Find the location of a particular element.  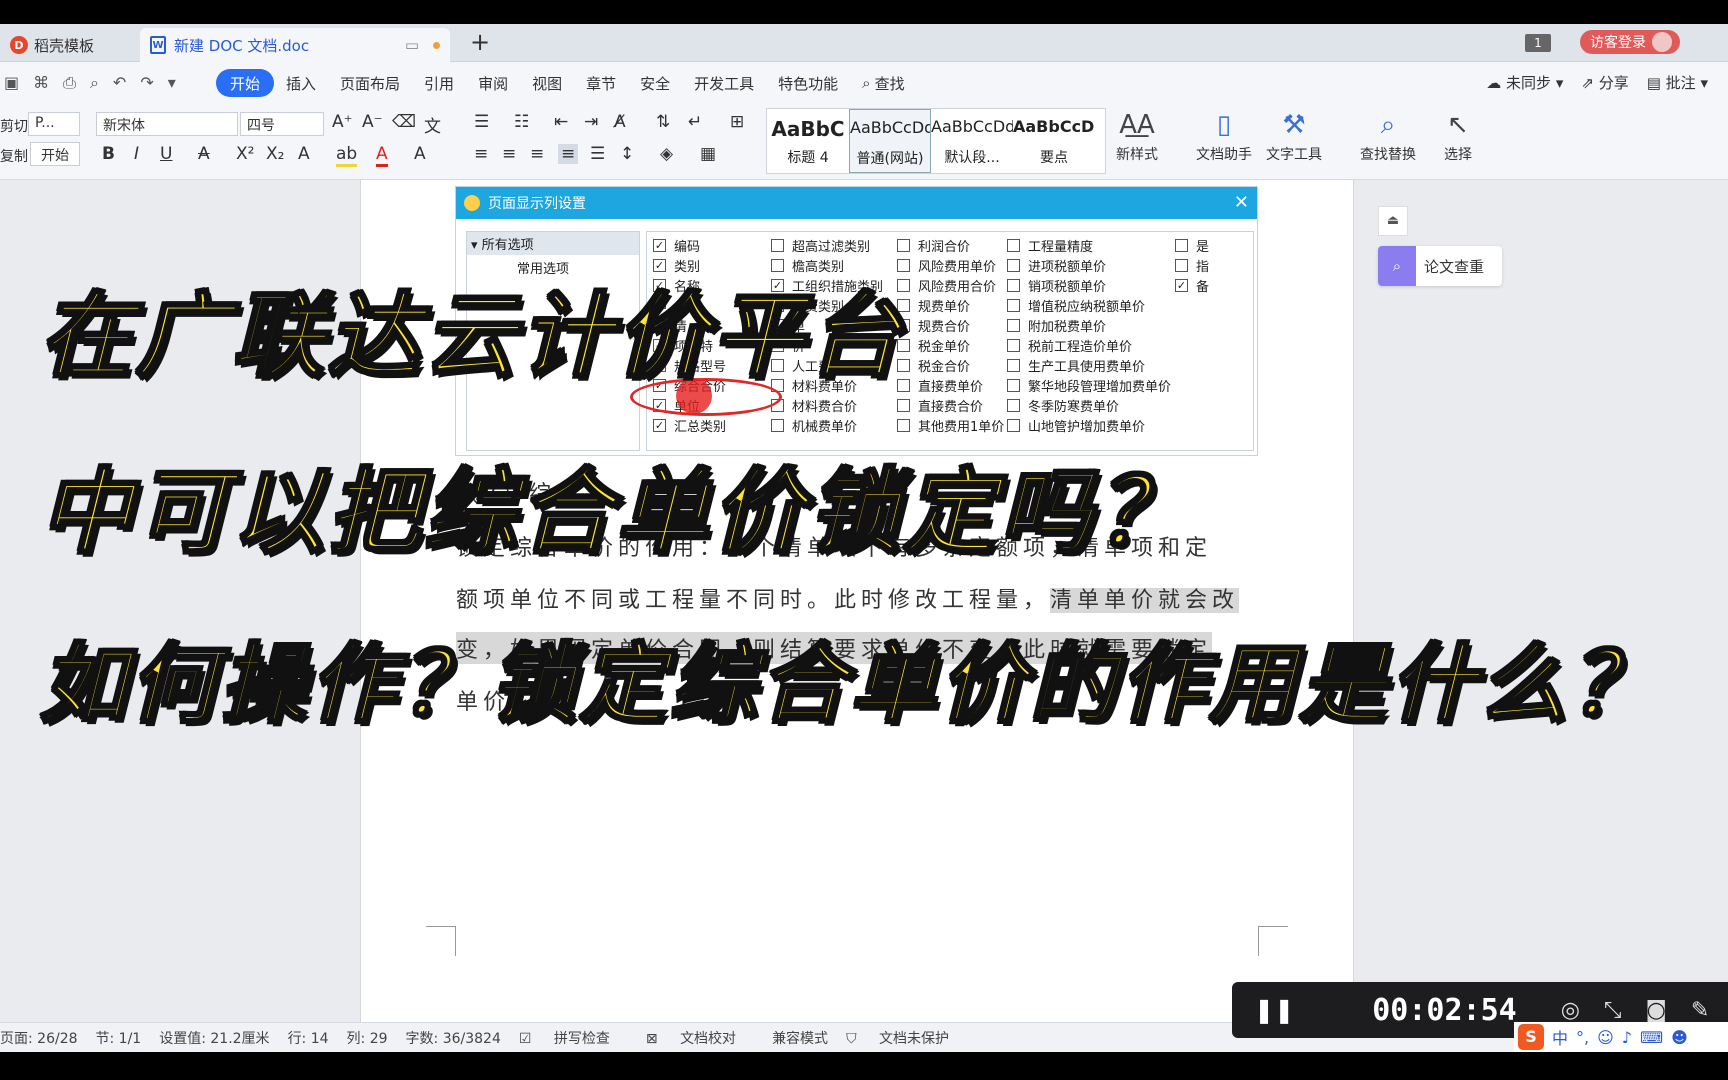

menu-security: 安全 is located at coordinates (655, 83).